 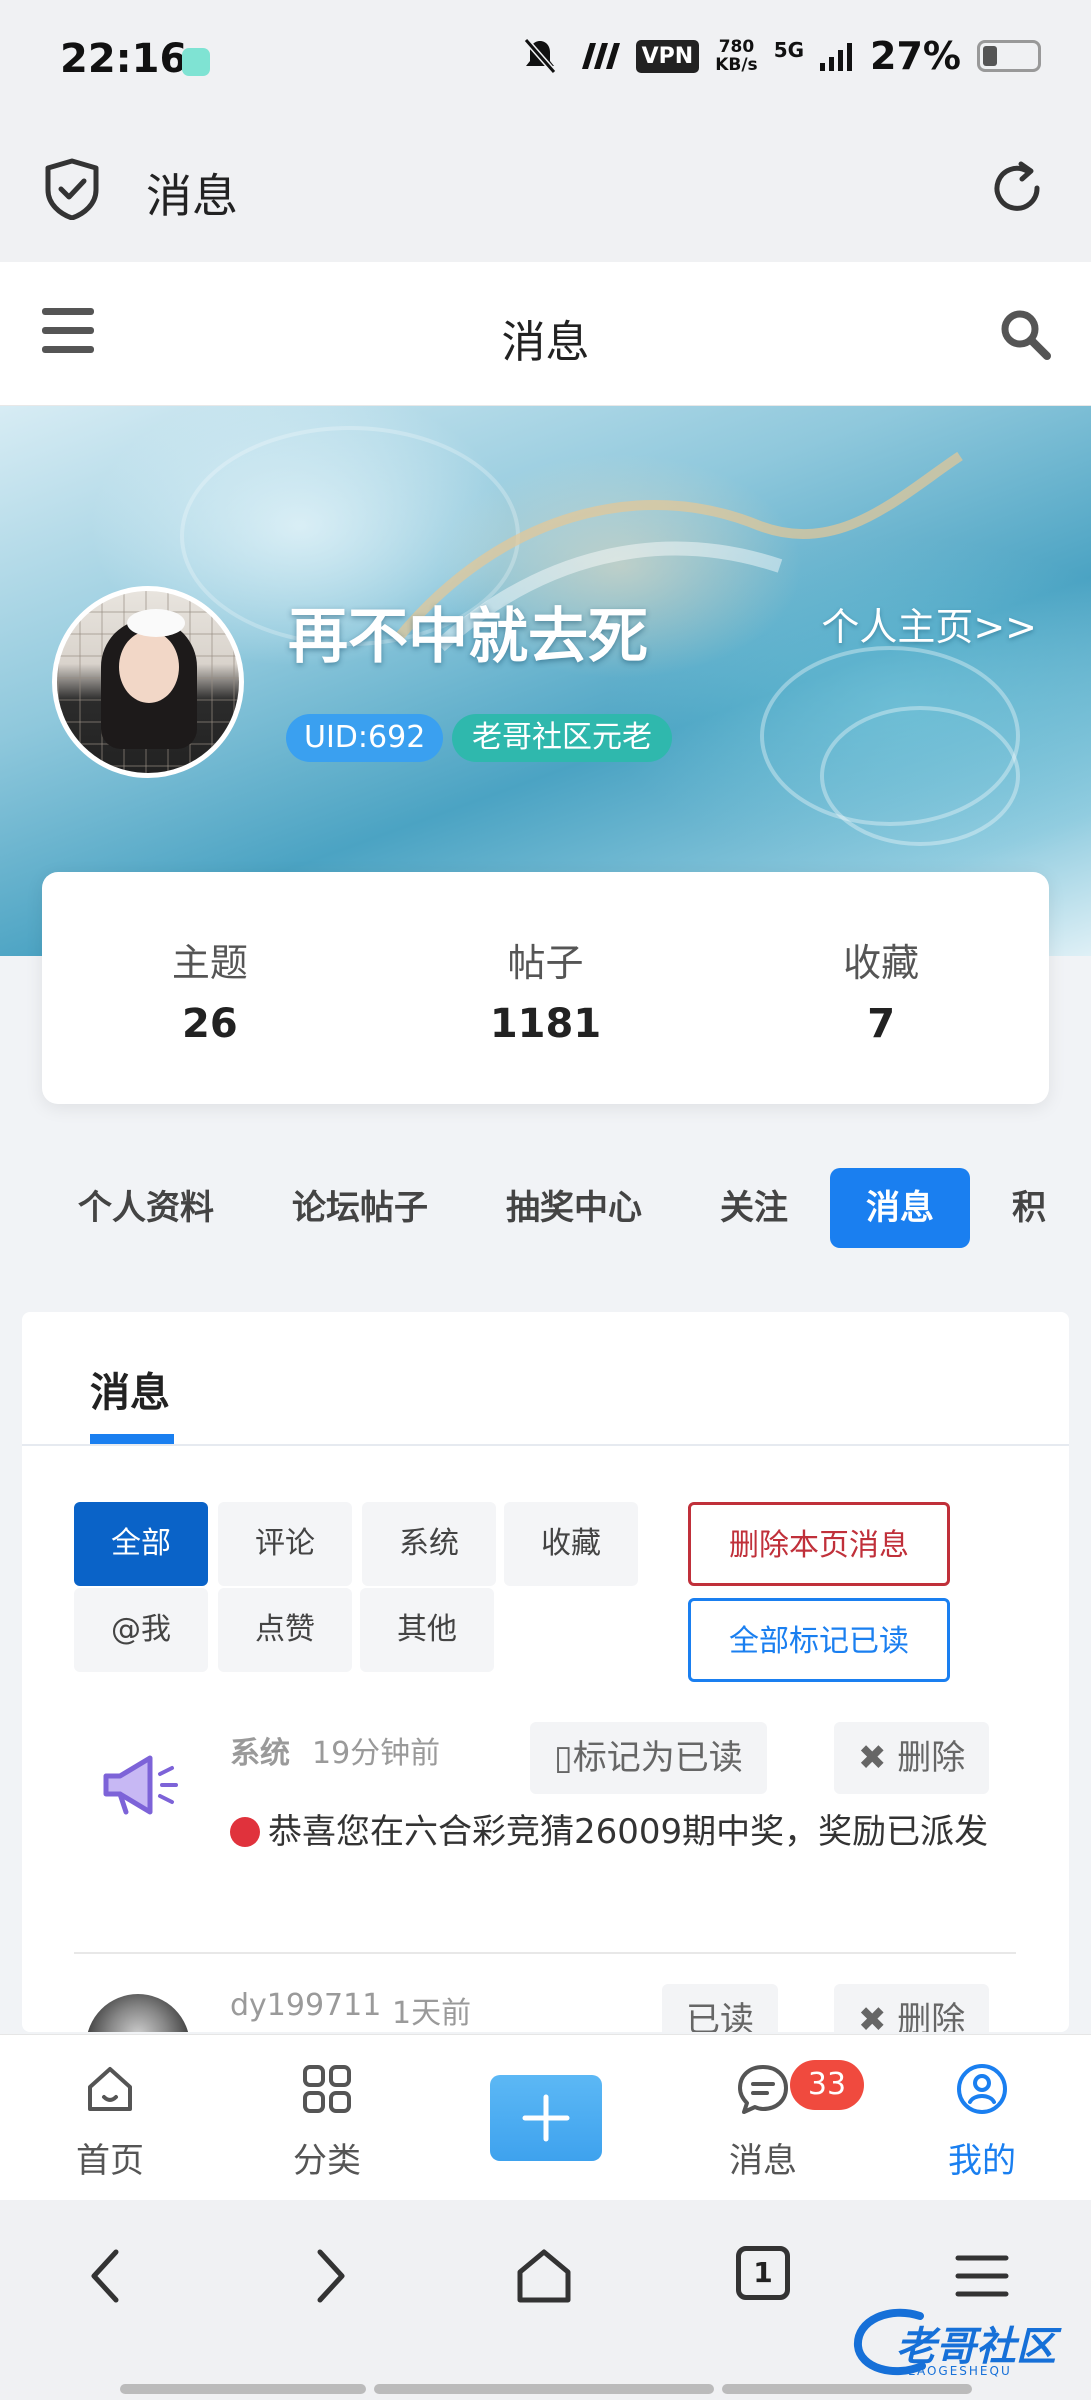 I want to click on filter-favorites: 收藏, so click(x=571, y=1544).